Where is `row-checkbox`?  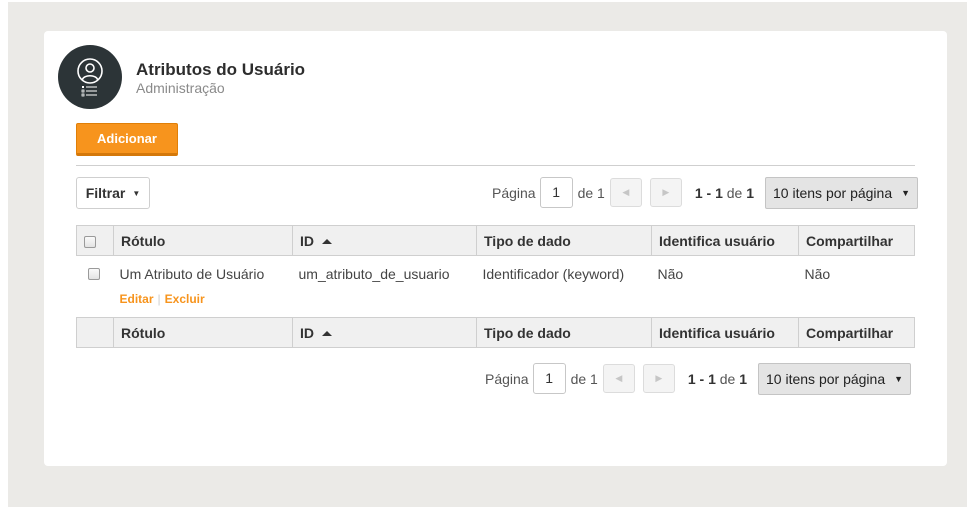 row-checkbox is located at coordinates (93, 274).